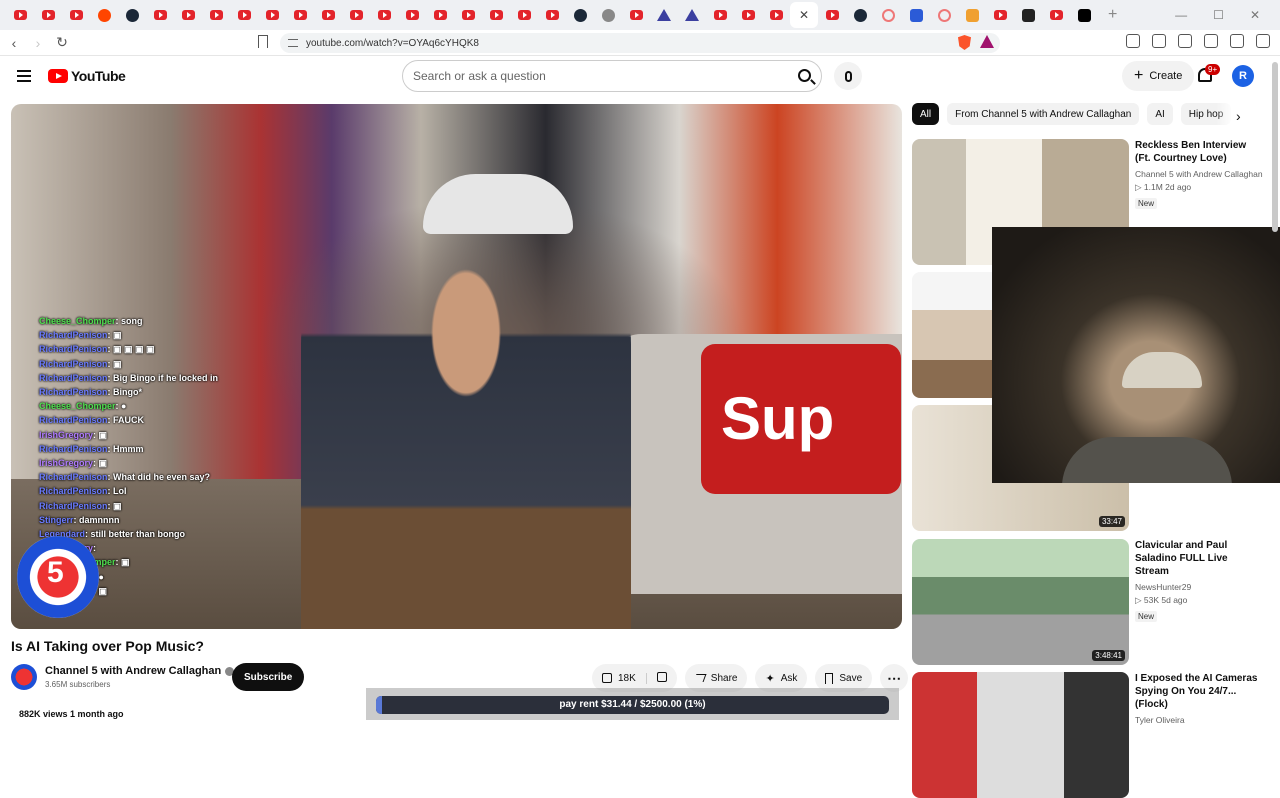 The image size is (1280, 798). I want to click on like-button: 18K, so click(619, 678).